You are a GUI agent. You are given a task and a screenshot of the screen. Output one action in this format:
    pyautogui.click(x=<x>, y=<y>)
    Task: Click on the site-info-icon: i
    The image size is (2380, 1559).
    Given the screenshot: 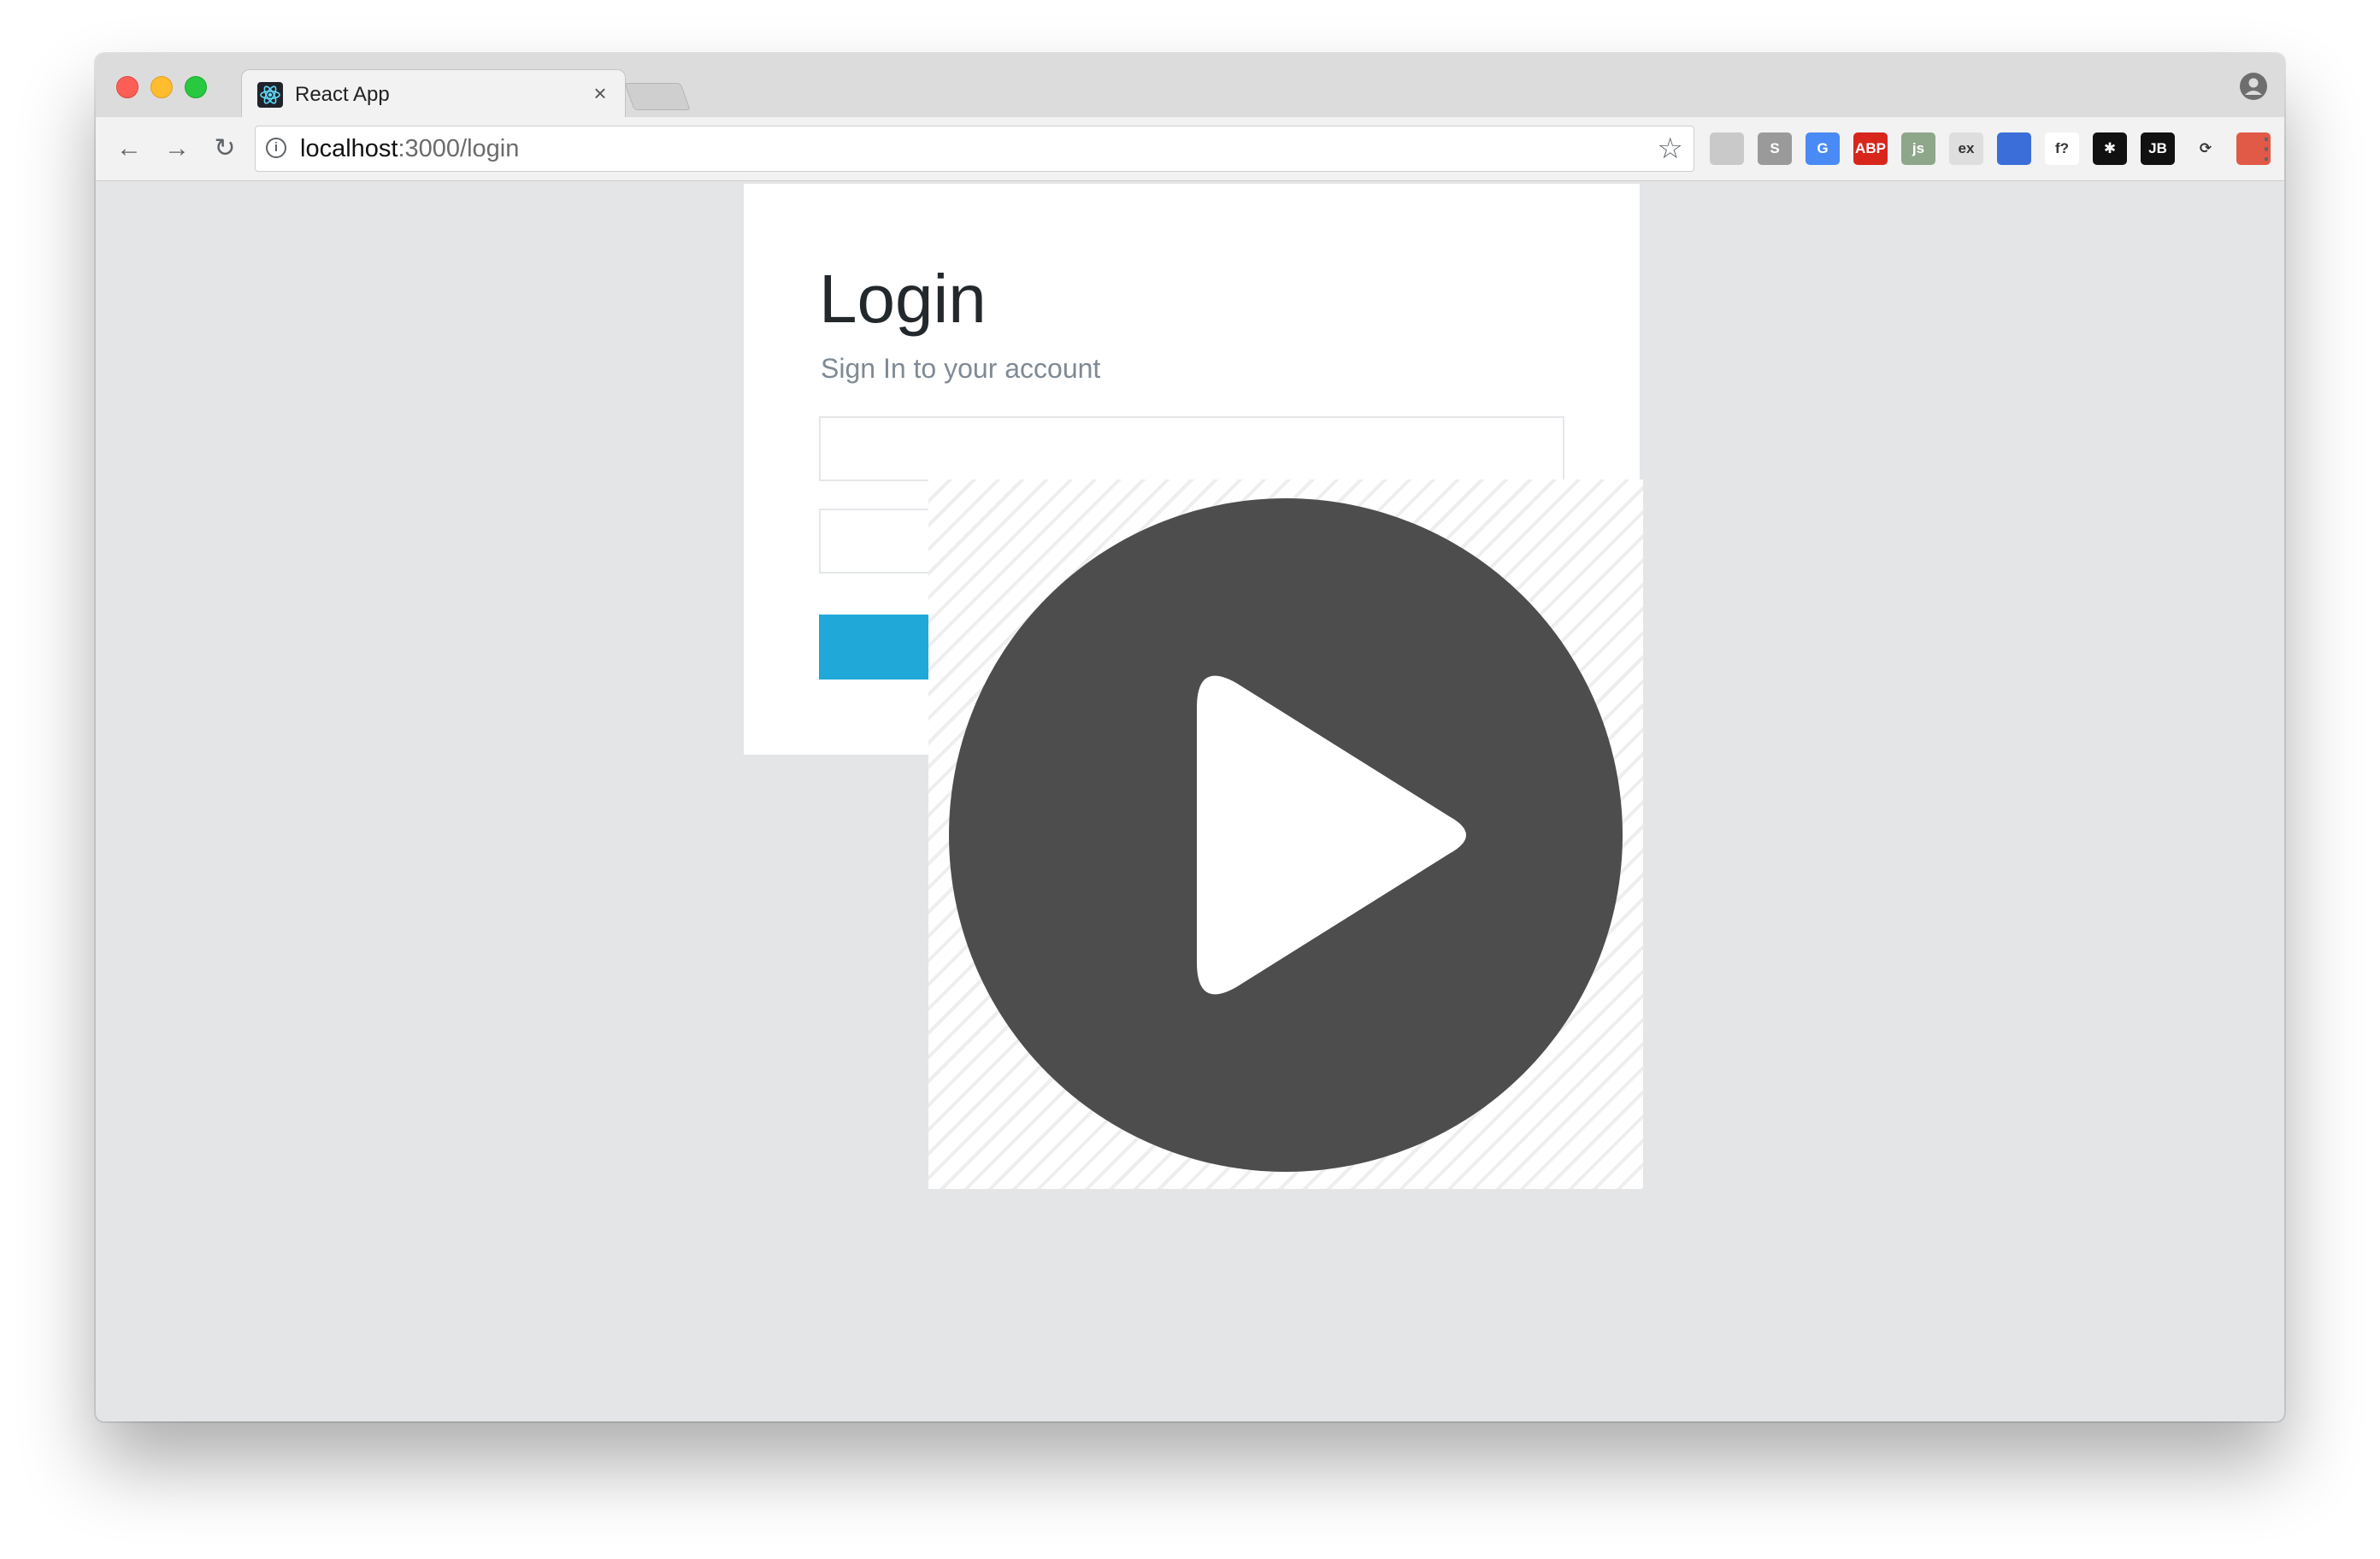 What is the action you would take?
    pyautogui.click(x=276, y=148)
    